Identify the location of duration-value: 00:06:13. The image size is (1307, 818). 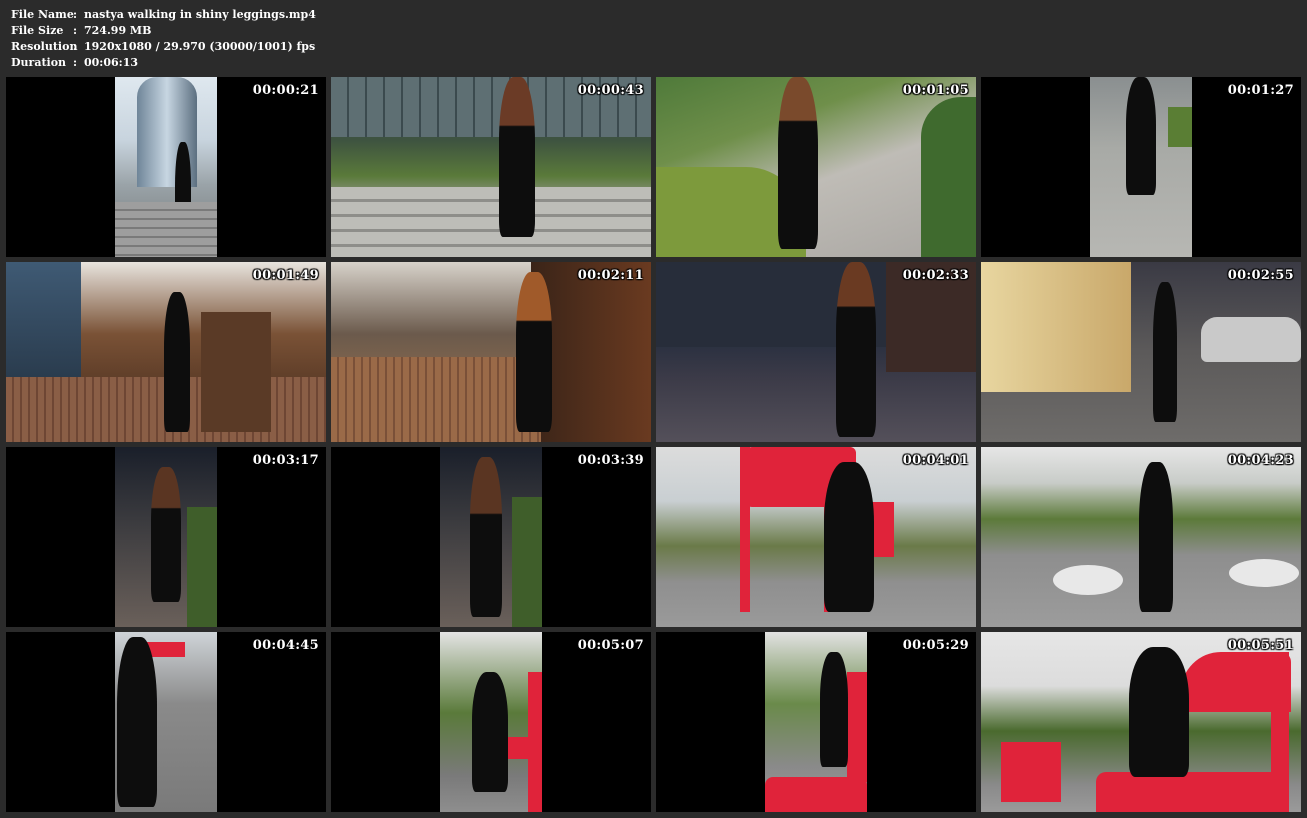
(111, 62).